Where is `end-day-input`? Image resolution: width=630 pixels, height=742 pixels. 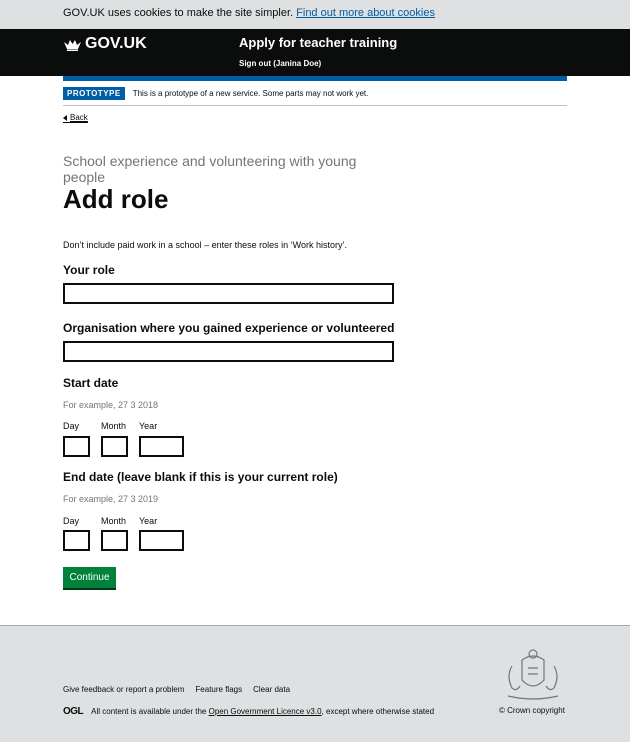 end-day-input is located at coordinates (76, 540).